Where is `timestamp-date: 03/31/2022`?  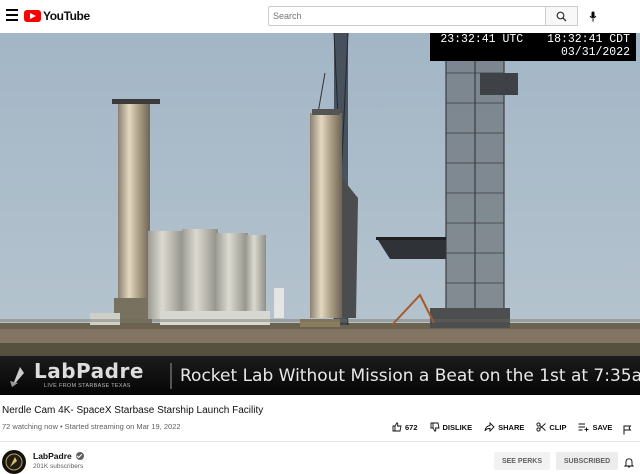 timestamp-date: 03/31/2022 is located at coordinates (595, 52).